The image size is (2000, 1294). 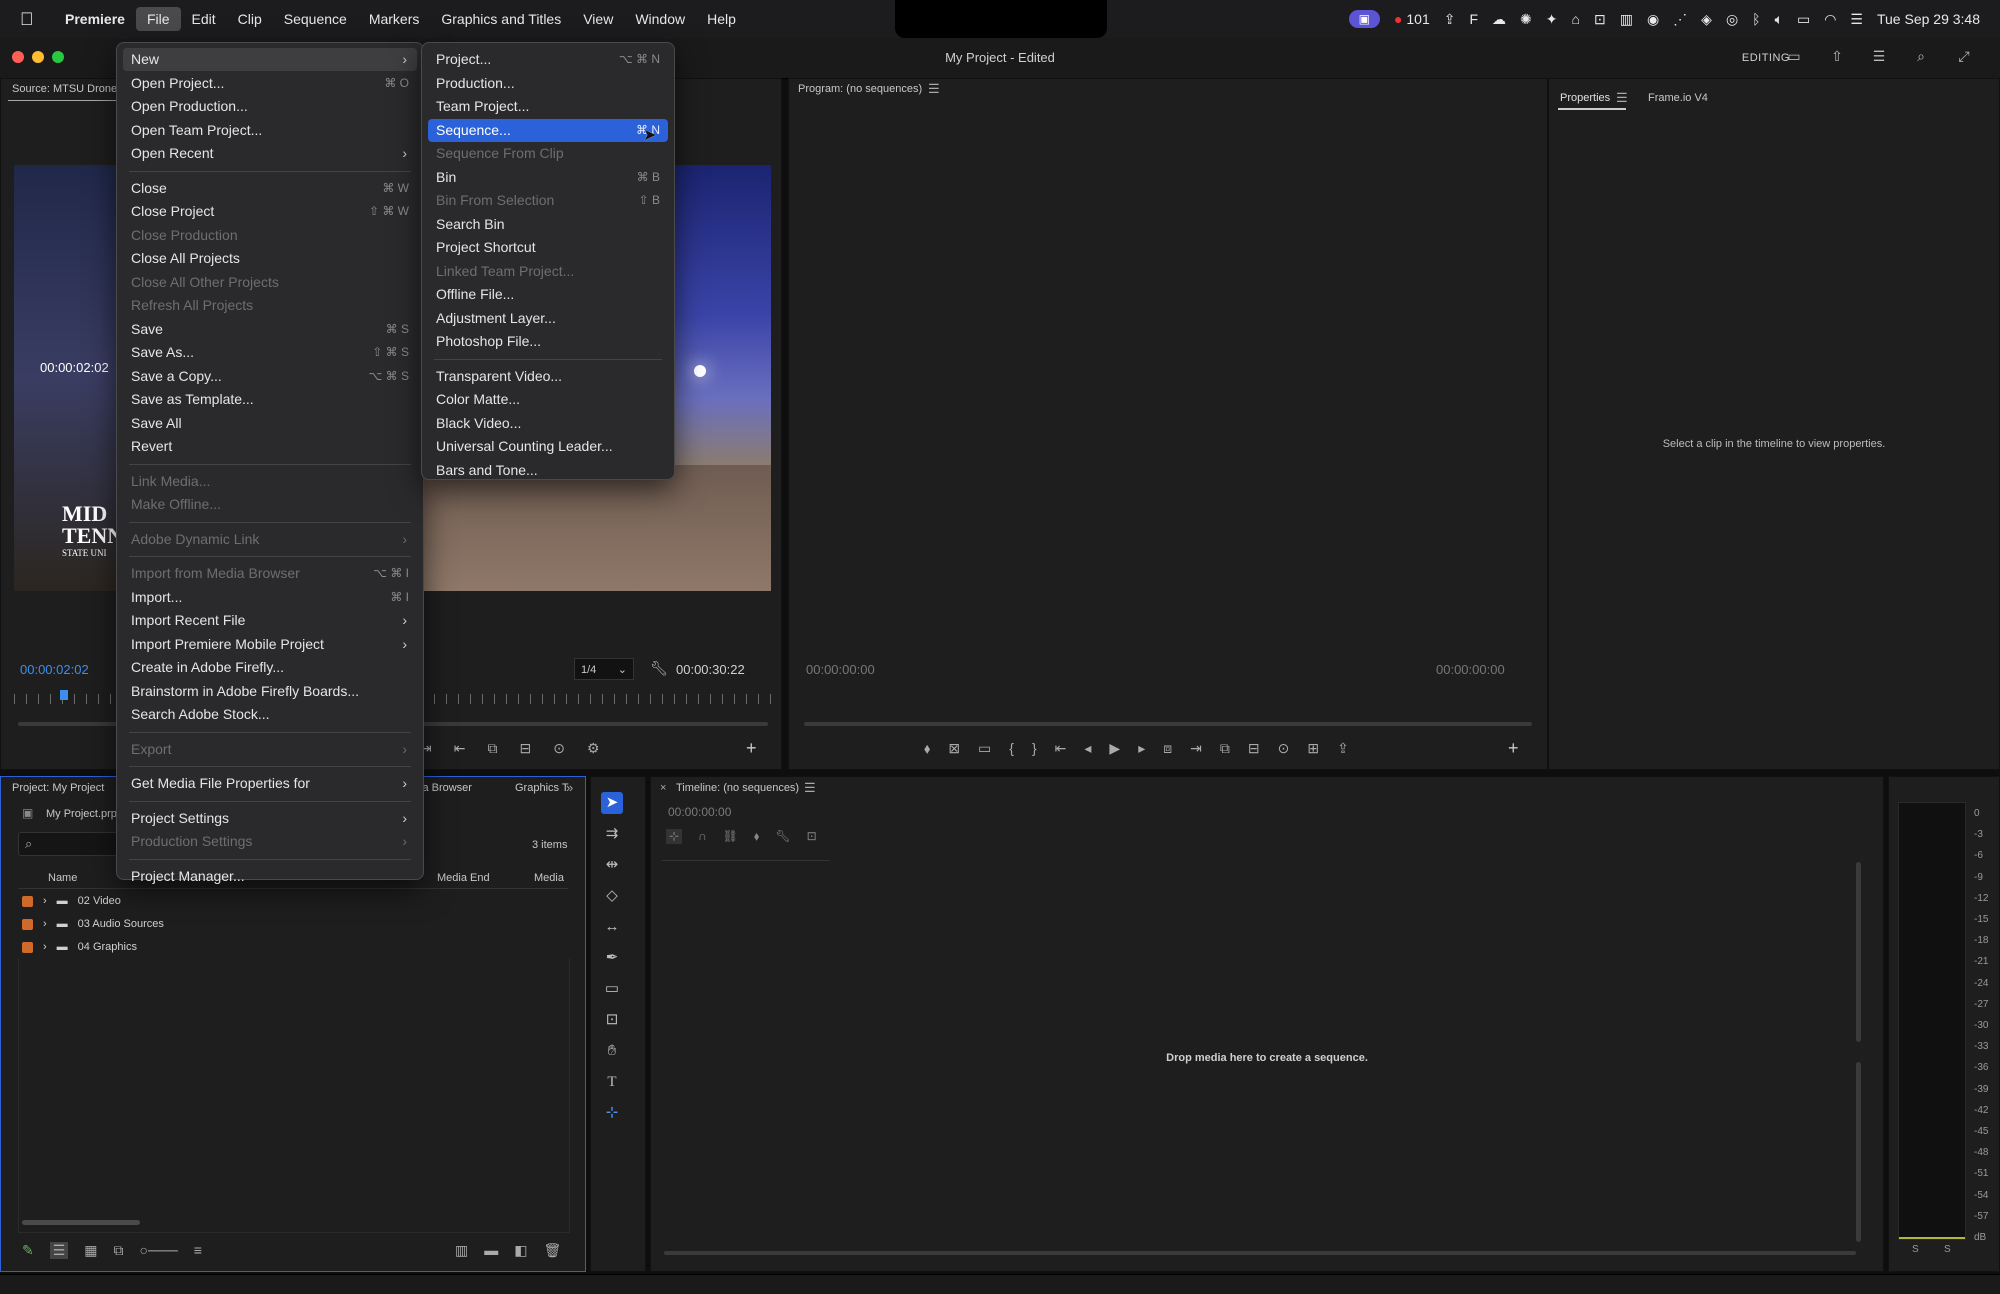 What do you see at coordinates (294, 1095) in the screenshot?
I see `project-list-area` at bounding box center [294, 1095].